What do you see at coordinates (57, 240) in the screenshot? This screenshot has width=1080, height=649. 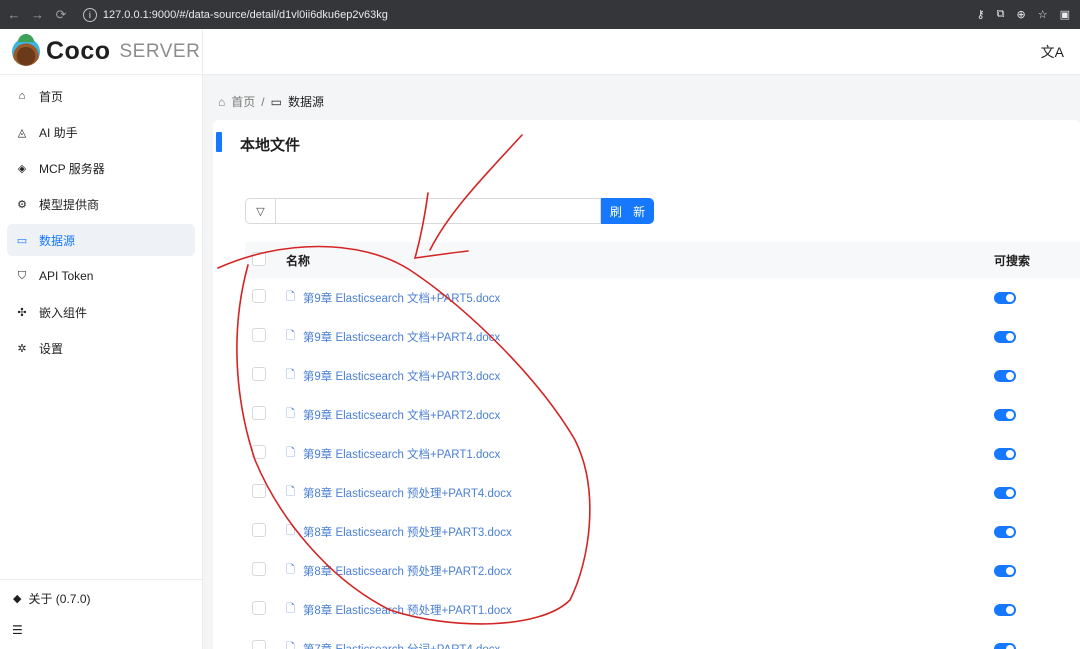 I see `sidebar-item-label: 数据源` at bounding box center [57, 240].